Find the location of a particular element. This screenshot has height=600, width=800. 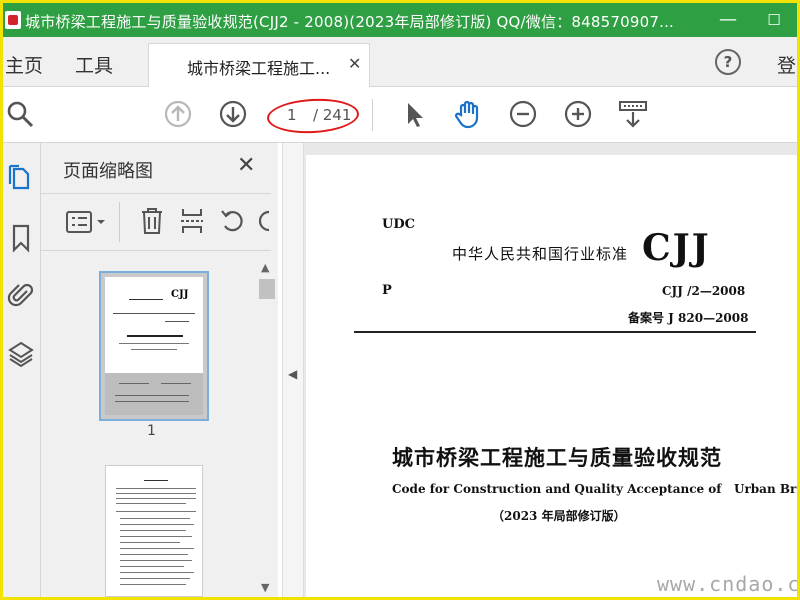

minimize-button: — is located at coordinates (728, 20).